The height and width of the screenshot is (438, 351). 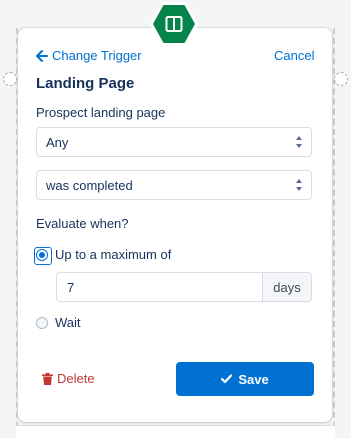 I want to click on option-max-duration: Up to a maximum of, so click(x=103, y=255).